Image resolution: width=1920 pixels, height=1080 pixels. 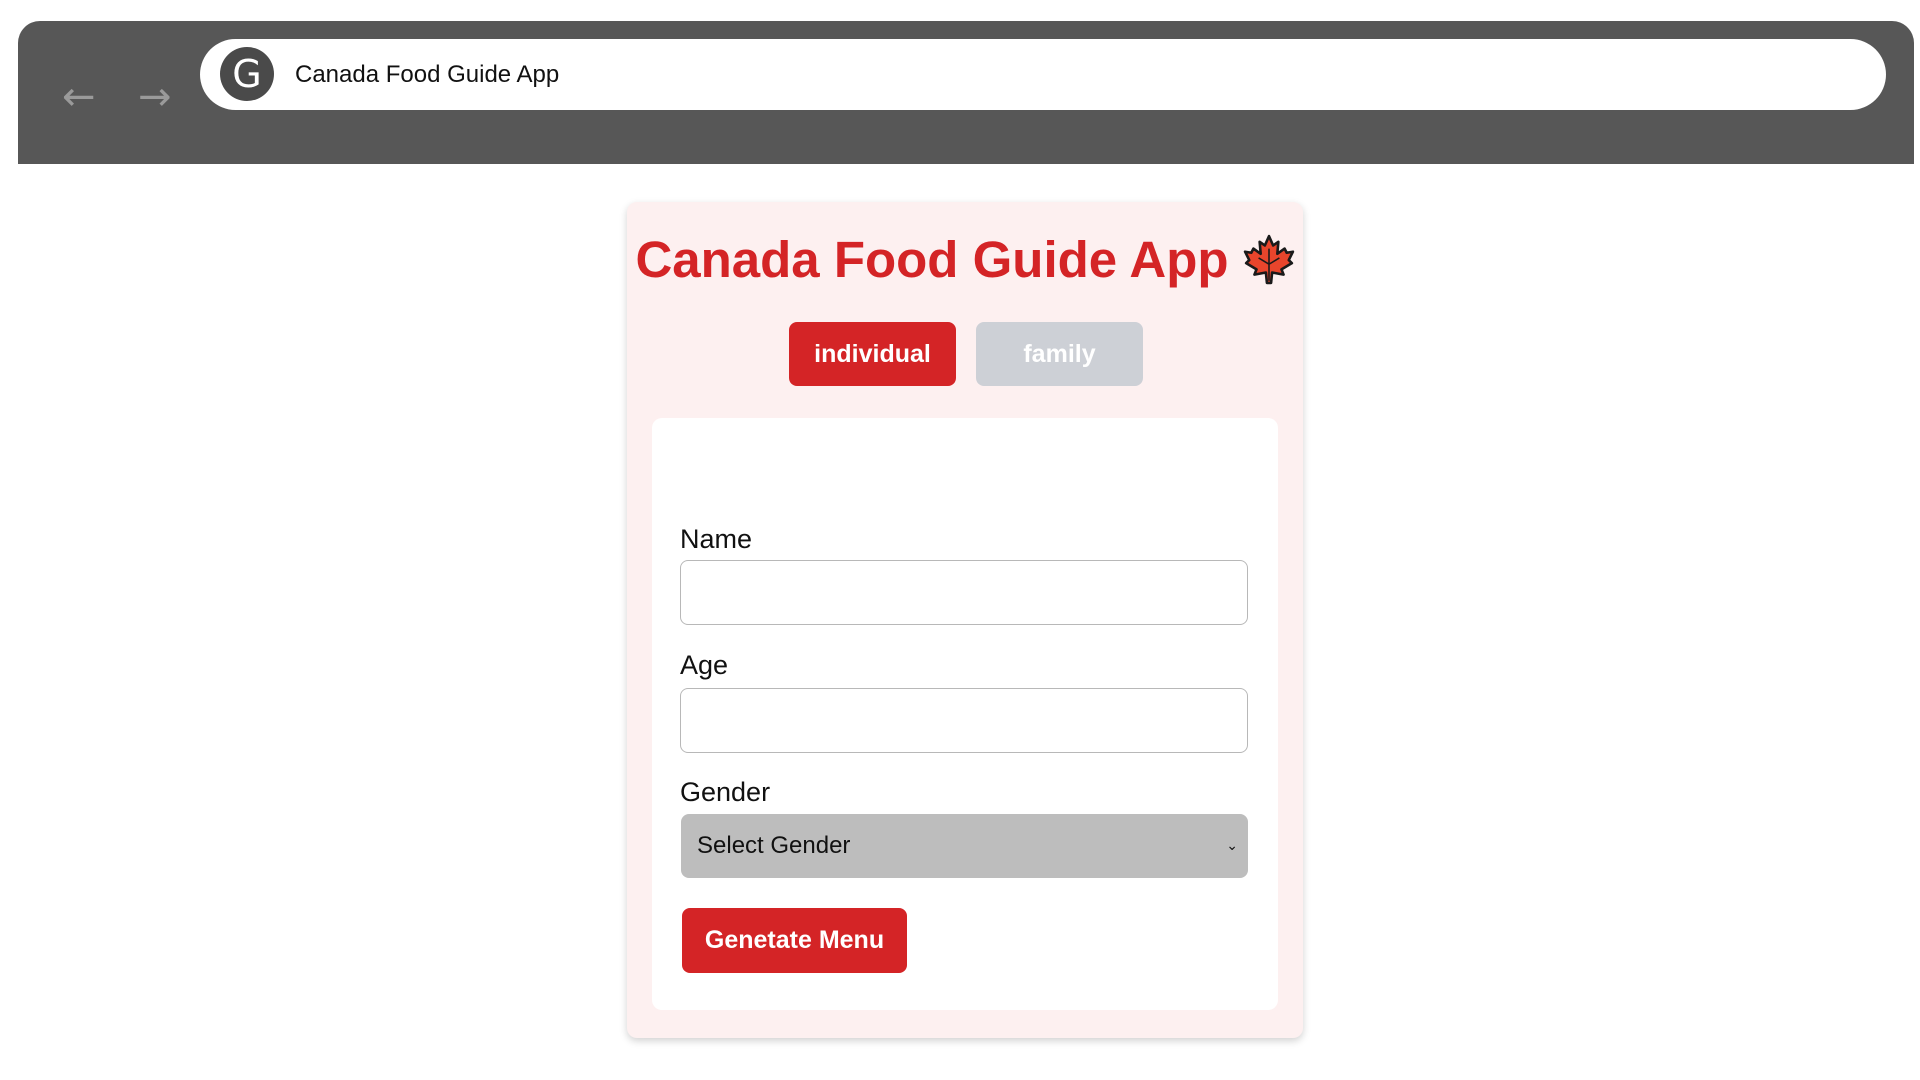 I want to click on name-input, so click(x=964, y=592).